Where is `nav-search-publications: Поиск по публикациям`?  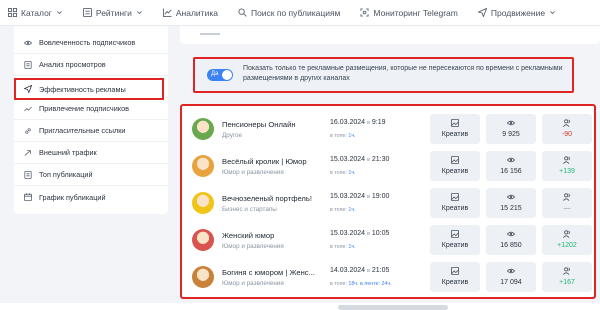 nav-search-publications: Поиск по публикациям is located at coordinates (289, 13).